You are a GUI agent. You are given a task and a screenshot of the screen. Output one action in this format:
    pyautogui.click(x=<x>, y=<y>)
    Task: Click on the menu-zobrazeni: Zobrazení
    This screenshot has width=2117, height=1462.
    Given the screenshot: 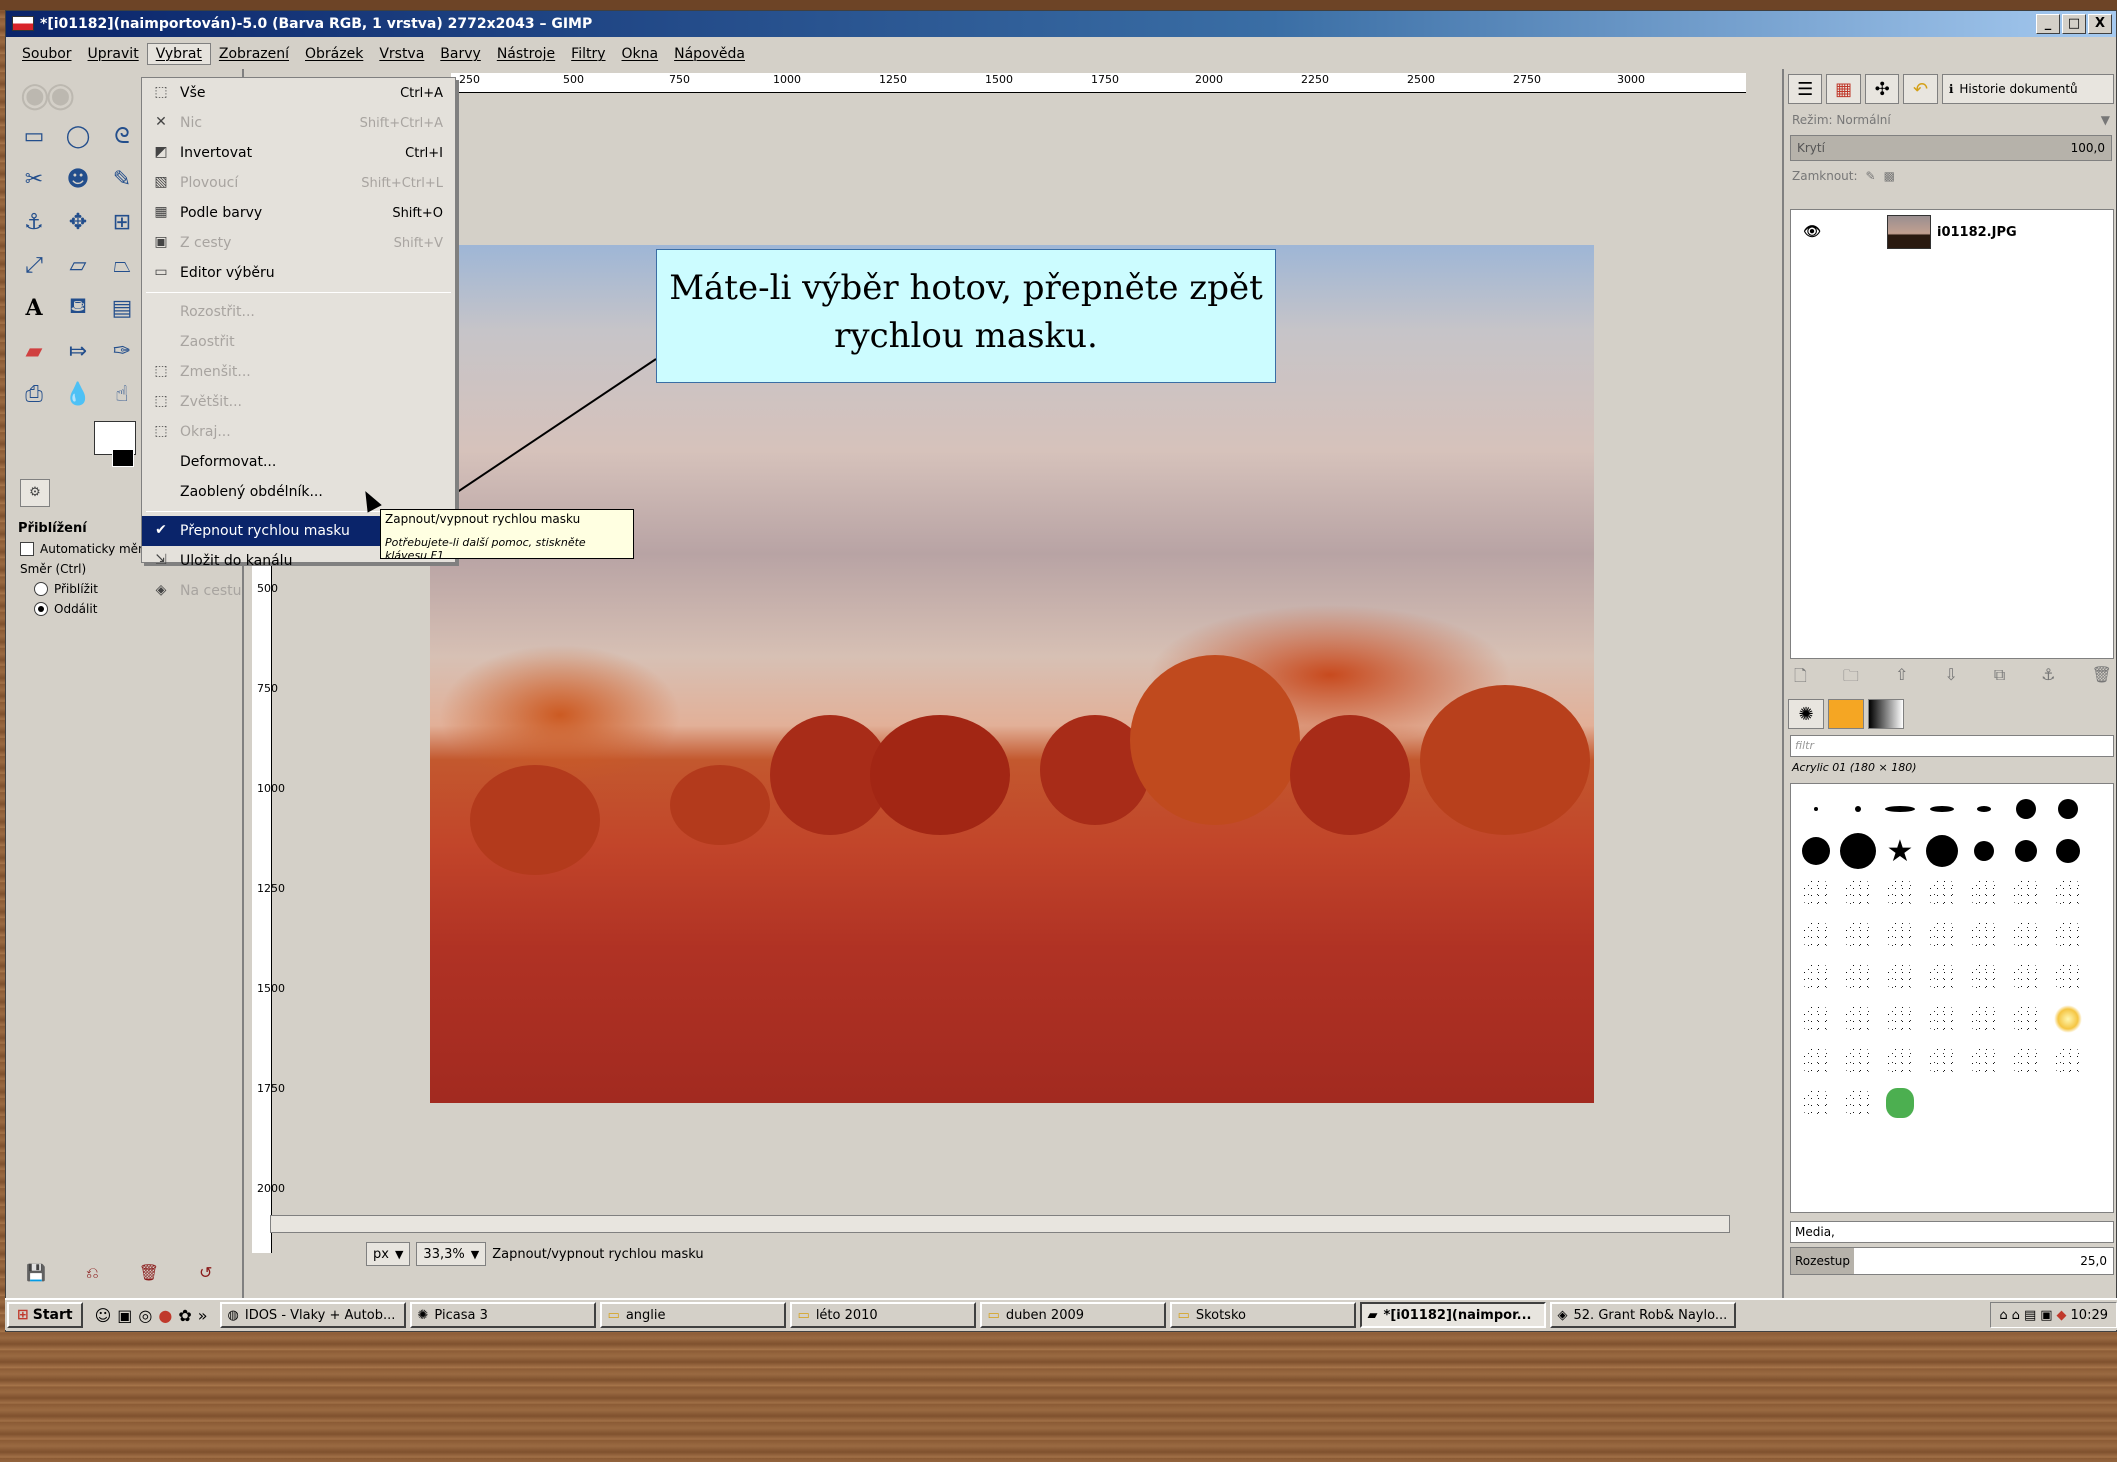 What is the action you would take?
    pyautogui.click(x=254, y=54)
    